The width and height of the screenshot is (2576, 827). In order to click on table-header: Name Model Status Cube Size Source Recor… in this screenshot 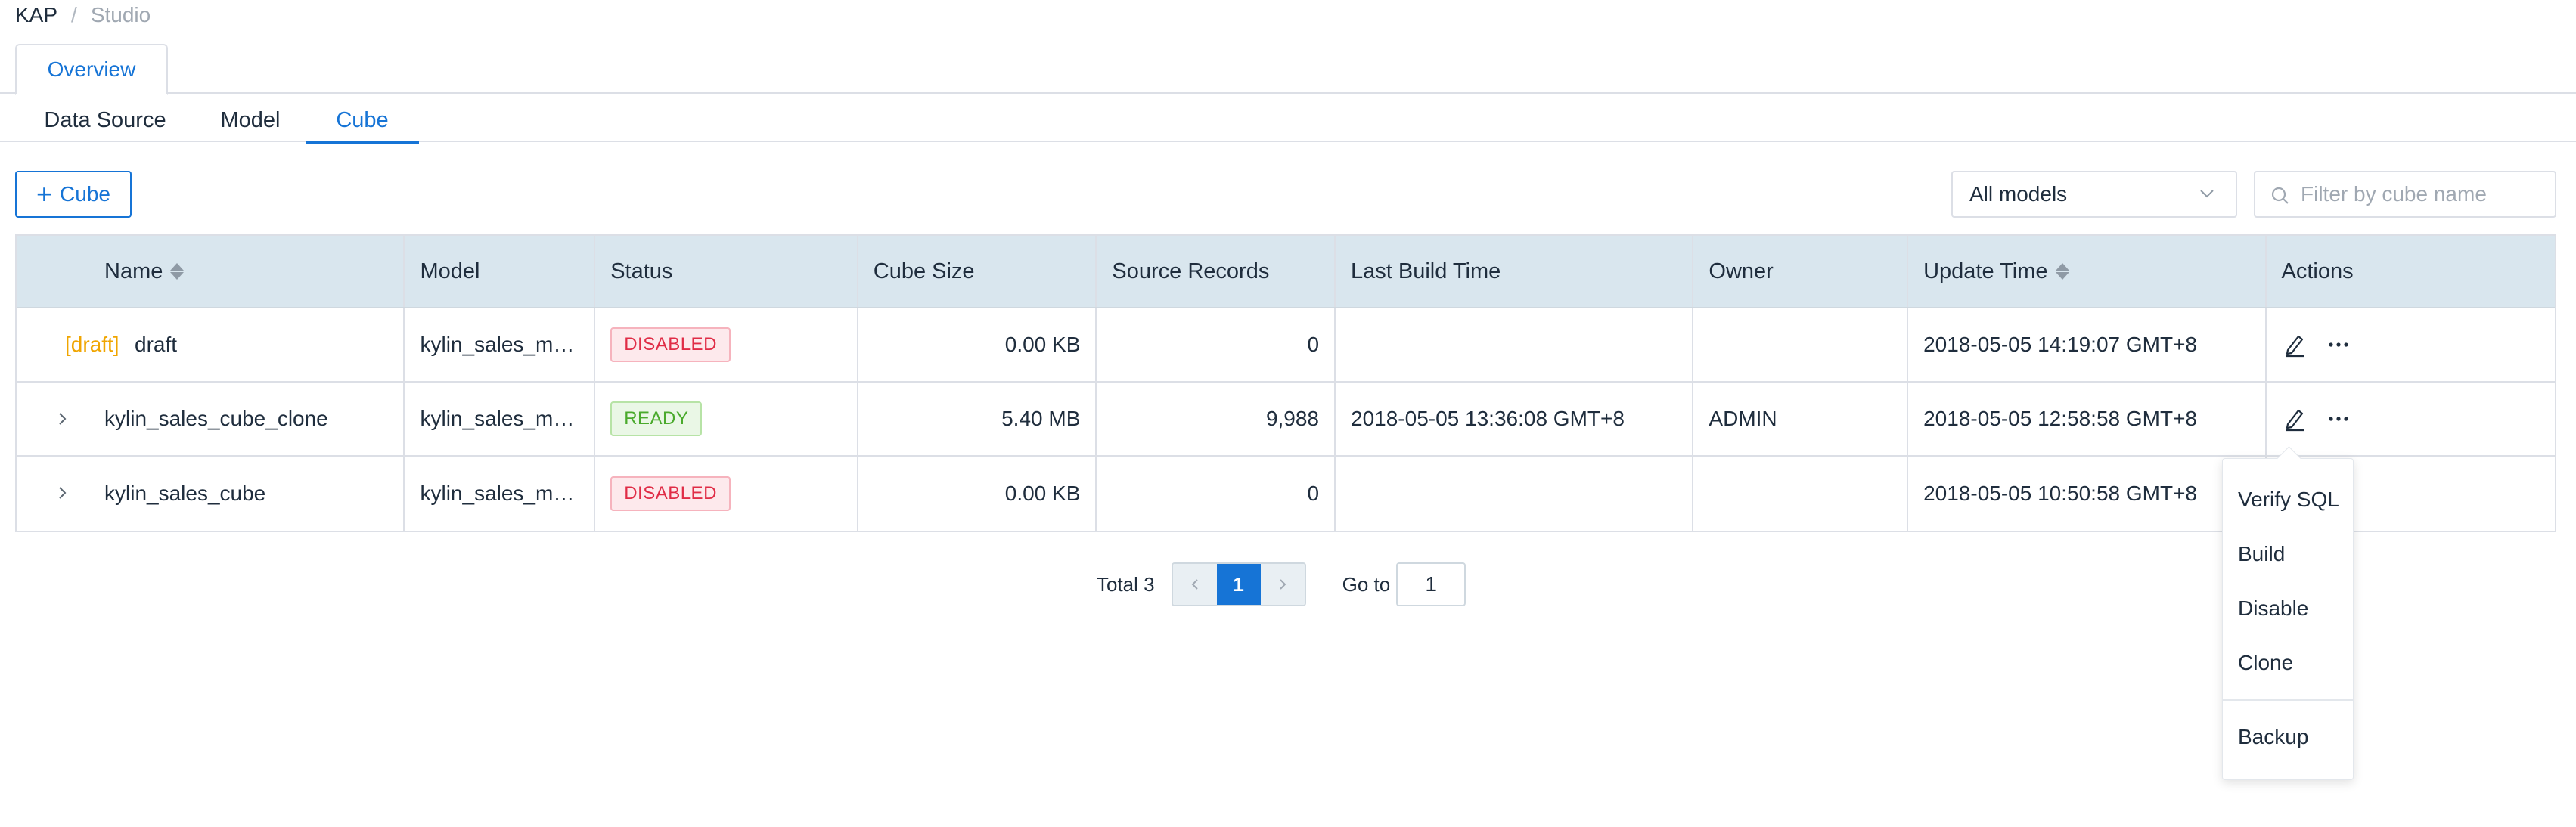, I will do `click(1286, 272)`.